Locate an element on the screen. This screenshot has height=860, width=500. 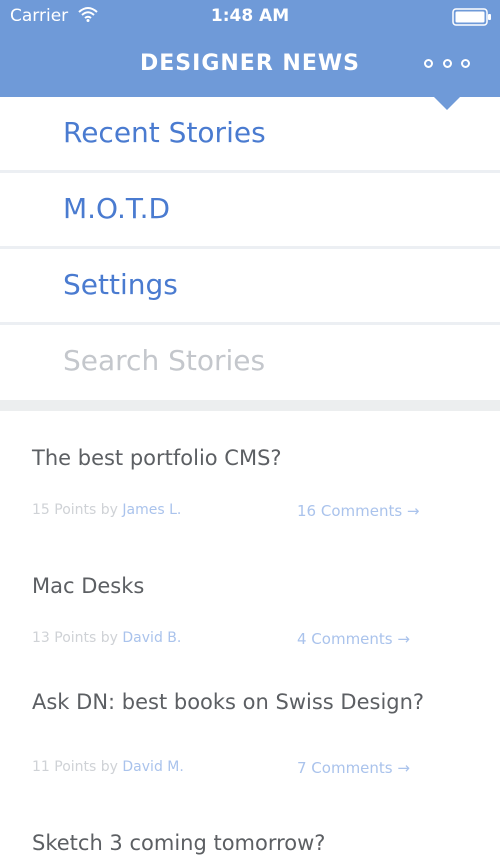
more-options-button is located at coordinates (447, 63).